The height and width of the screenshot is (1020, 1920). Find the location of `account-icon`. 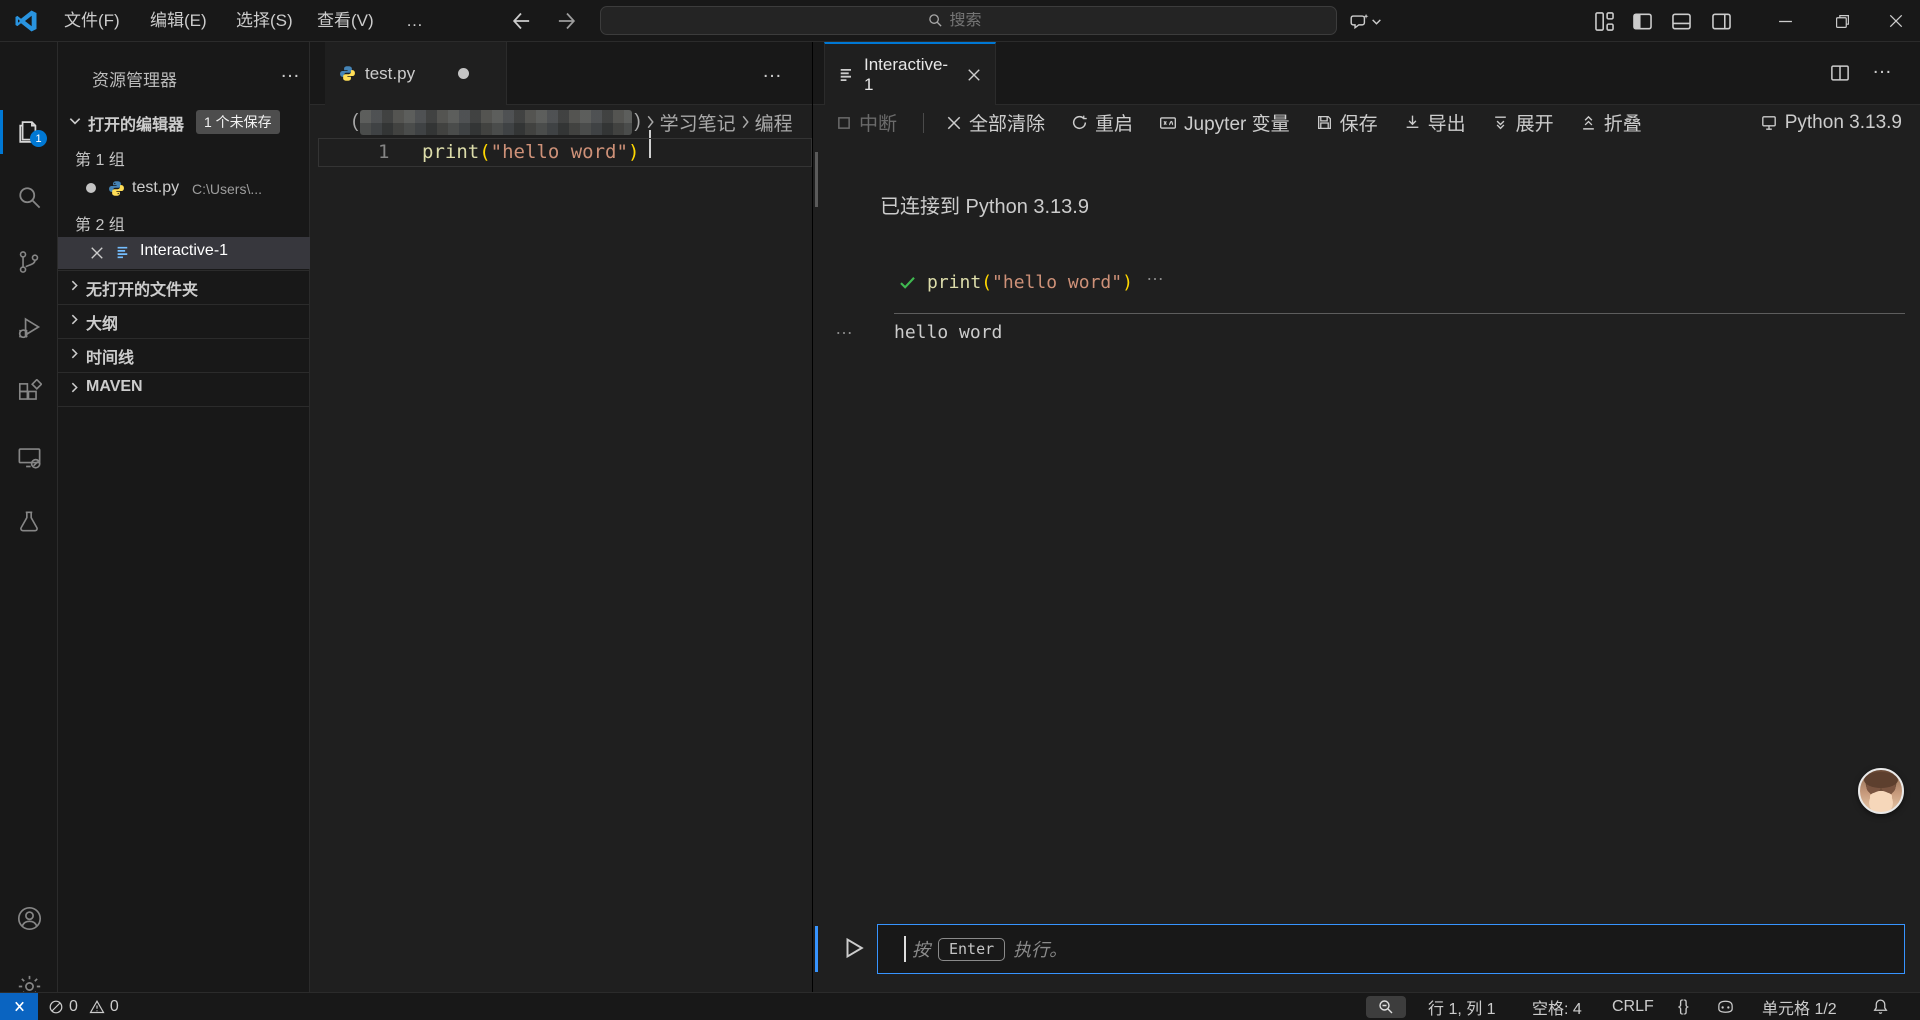

account-icon is located at coordinates (29, 918).